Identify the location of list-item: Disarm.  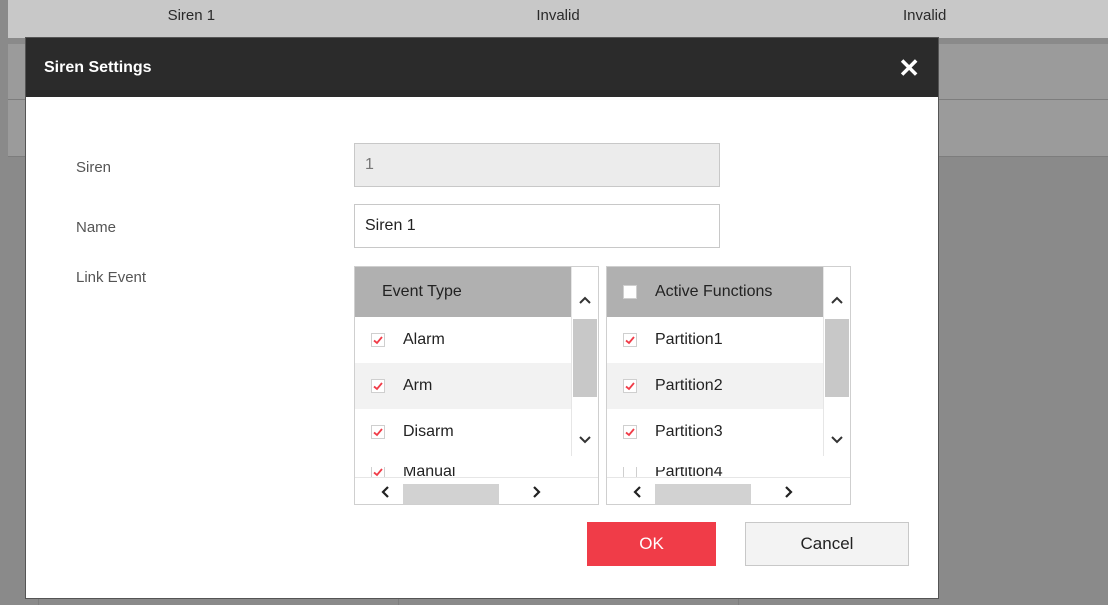
(463, 432).